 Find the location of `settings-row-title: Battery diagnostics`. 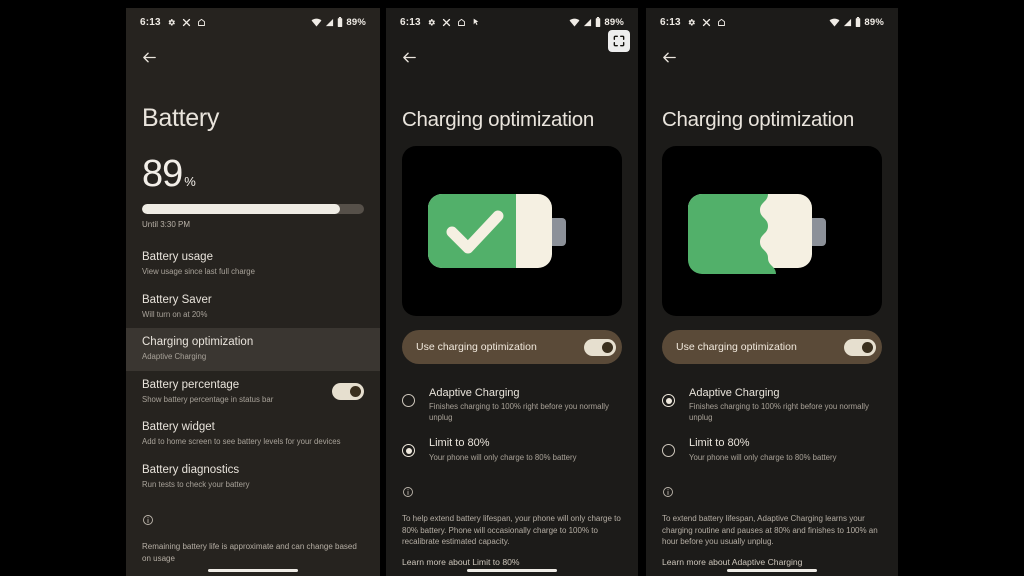

settings-row-title: Battery diagnostics is located at coordinates (191, 469).